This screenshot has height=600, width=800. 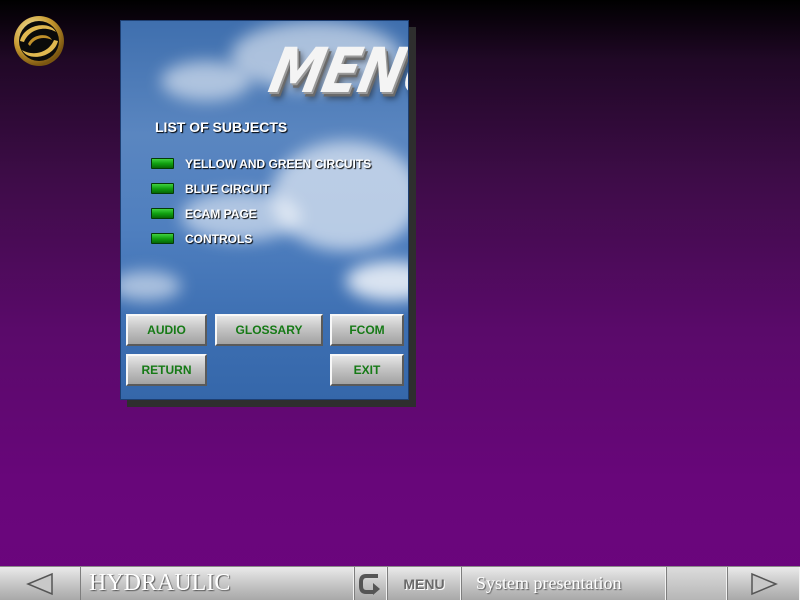 I want to click on module-title: HYDRAULIC, so click(x=217, y=583).